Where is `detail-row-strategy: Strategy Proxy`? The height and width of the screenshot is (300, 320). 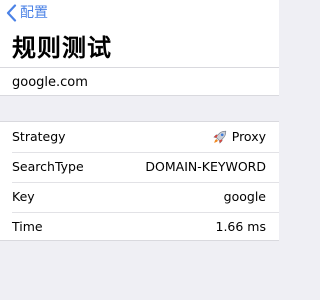 detail-row-strategy: Strategy Proxy is located at coordinates (139, 137).